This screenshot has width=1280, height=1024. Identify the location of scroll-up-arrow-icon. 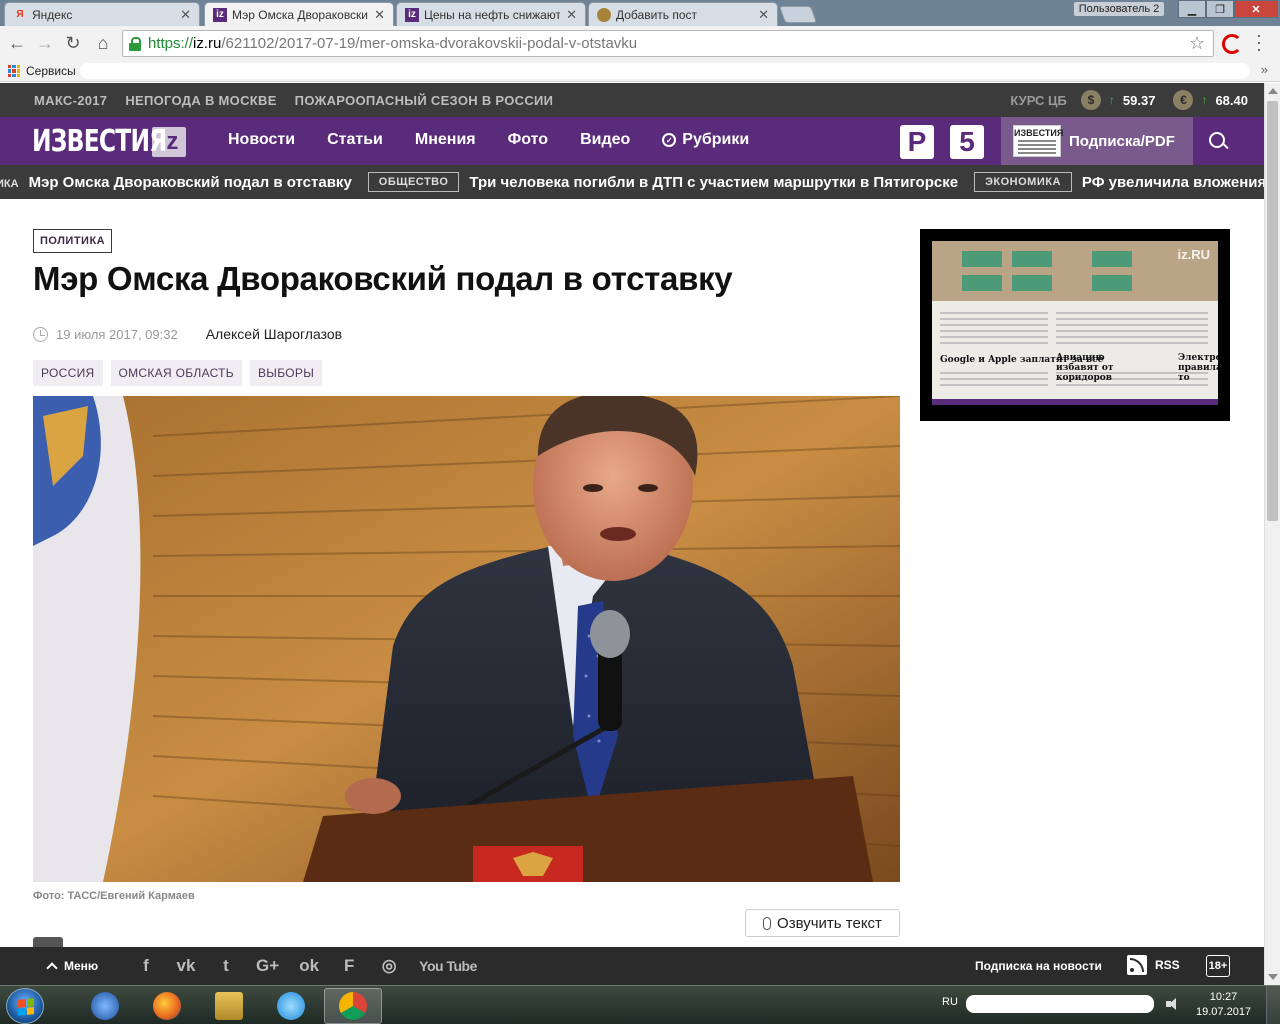
(1273, 91).